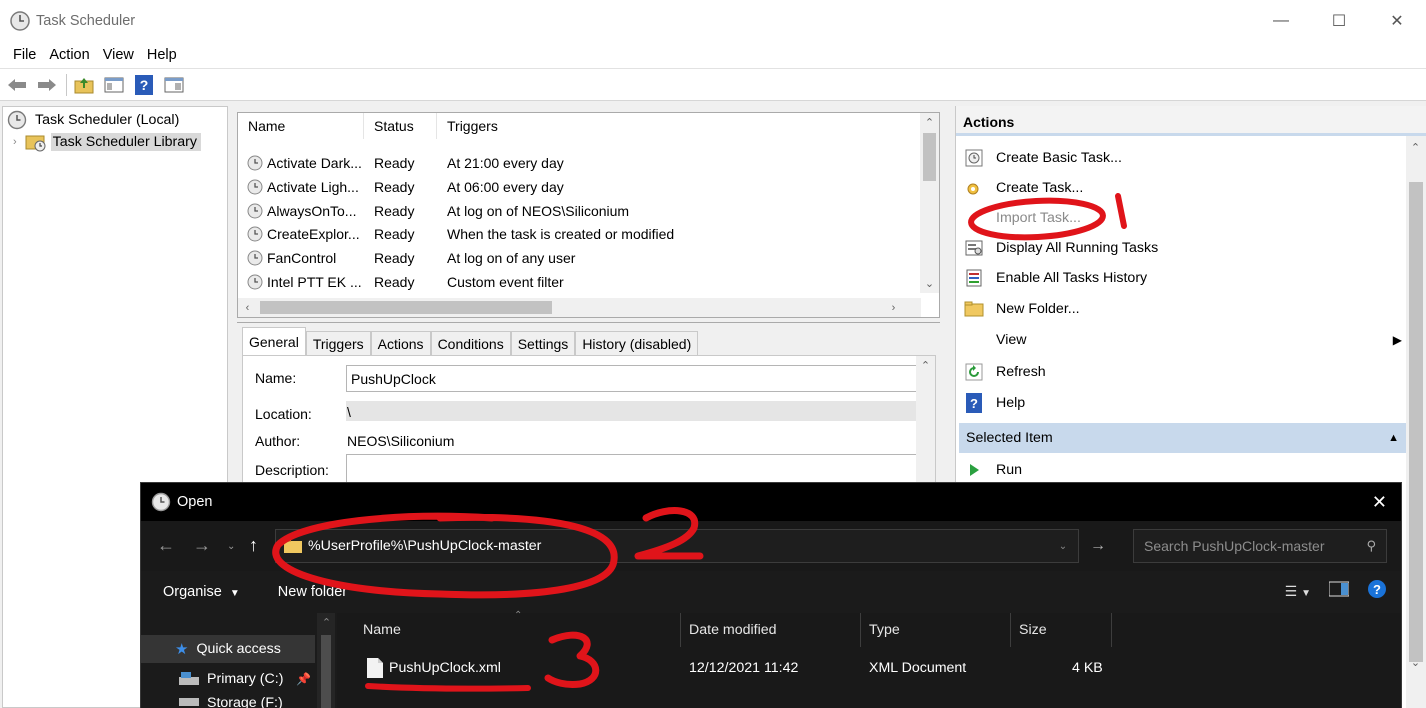 The image size is (1426, 708). What do you see at coordinates (312, 592) in the screenshot?
I see `new-folder-button: New folder` at bounding box center [312, 592].